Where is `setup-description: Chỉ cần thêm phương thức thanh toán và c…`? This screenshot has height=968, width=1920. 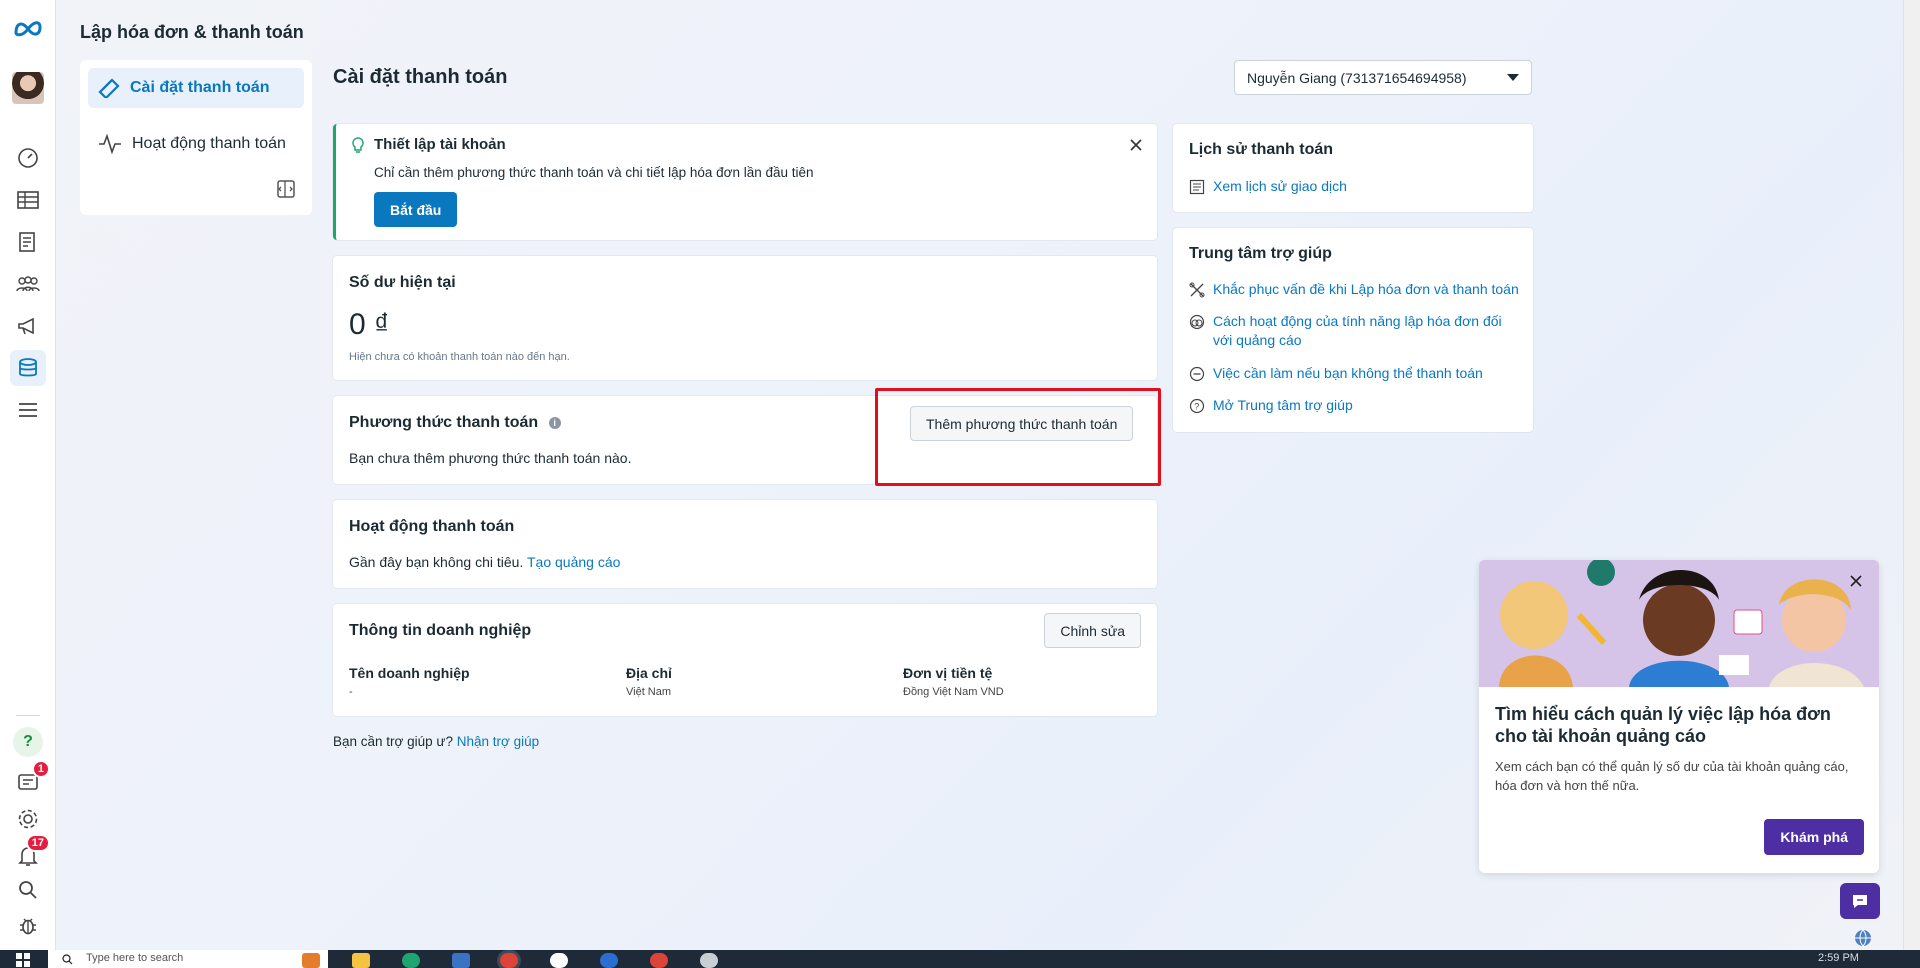
setup-description: Chỉ cần thêm phương thức thanh toán và c… is located at coordinates (594, 172).